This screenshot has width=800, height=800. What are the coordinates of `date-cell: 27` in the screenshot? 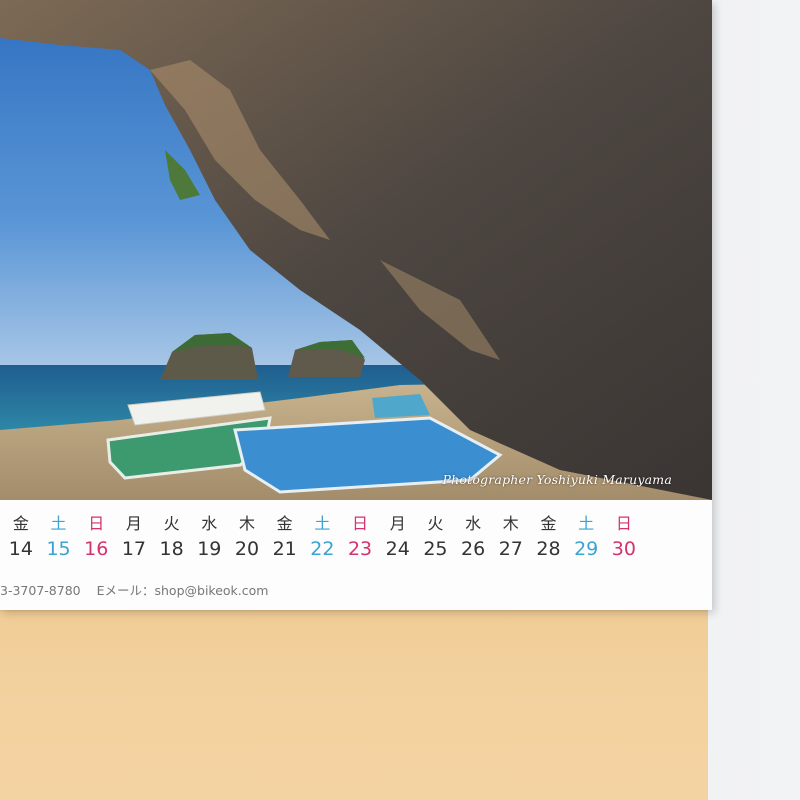 It's located at (510, 549).